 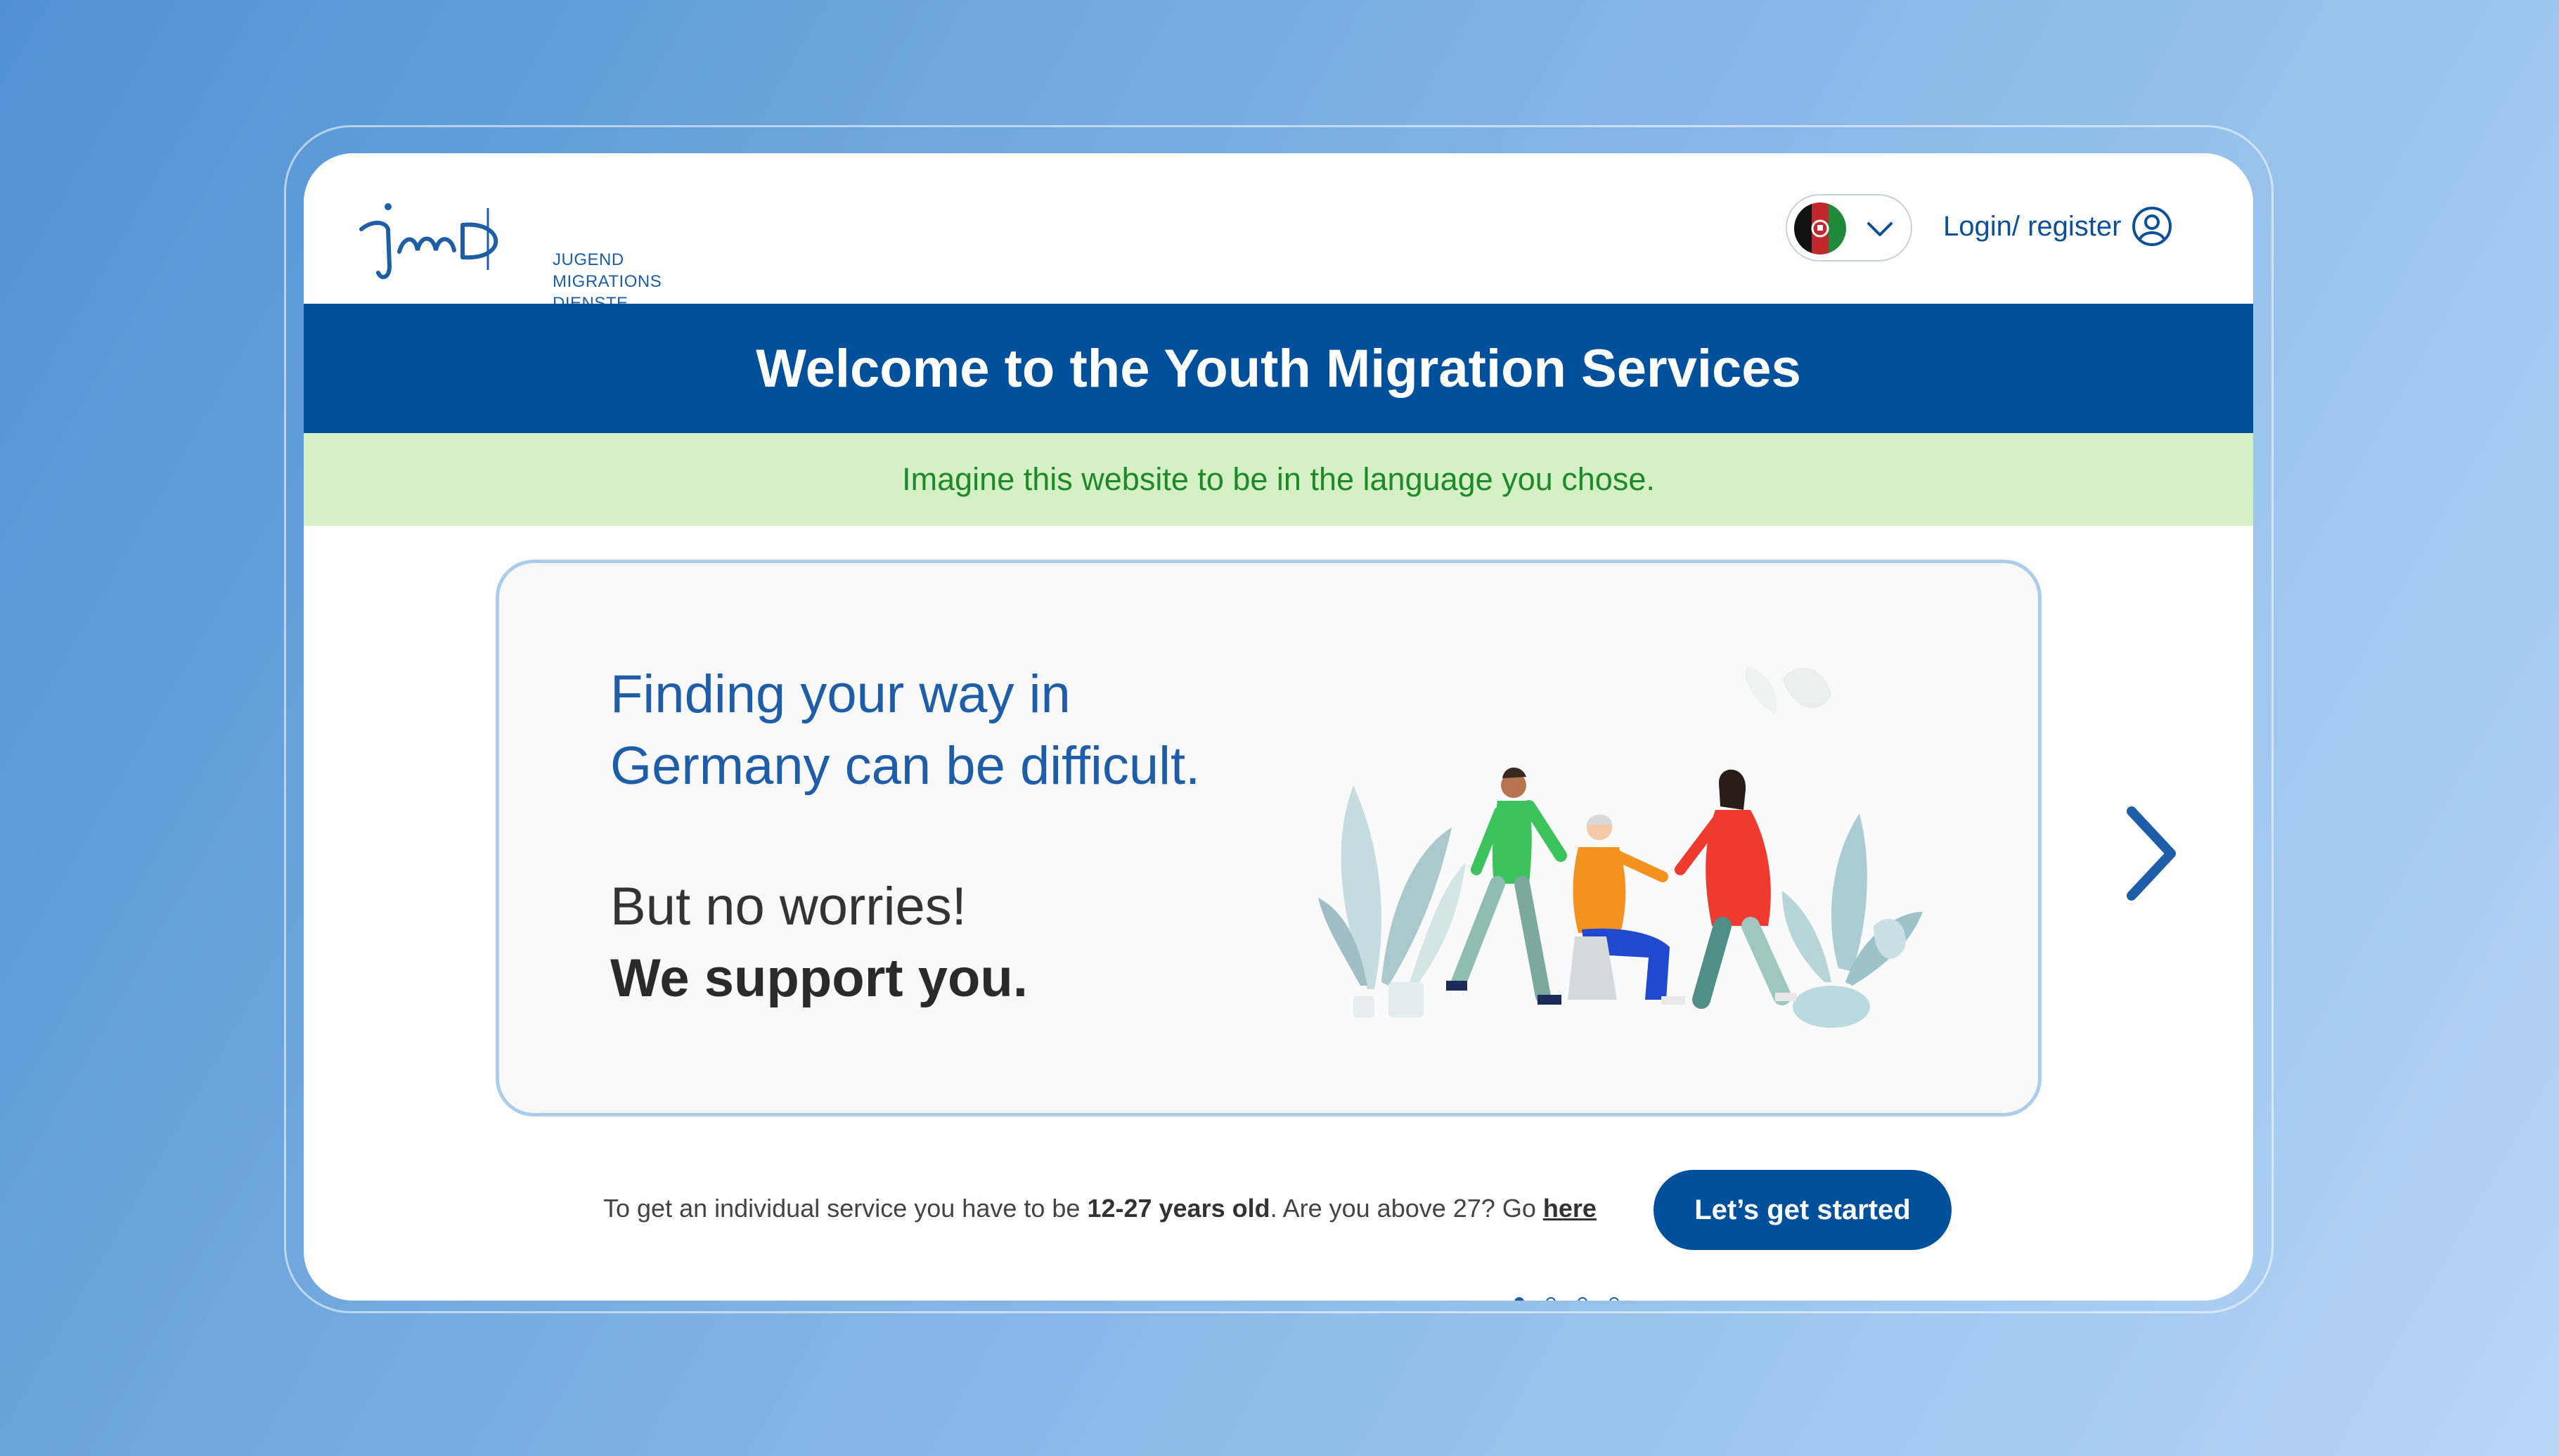 I want to click on slide-subtext: But no worries! We support you., so click(x=926, y=942).